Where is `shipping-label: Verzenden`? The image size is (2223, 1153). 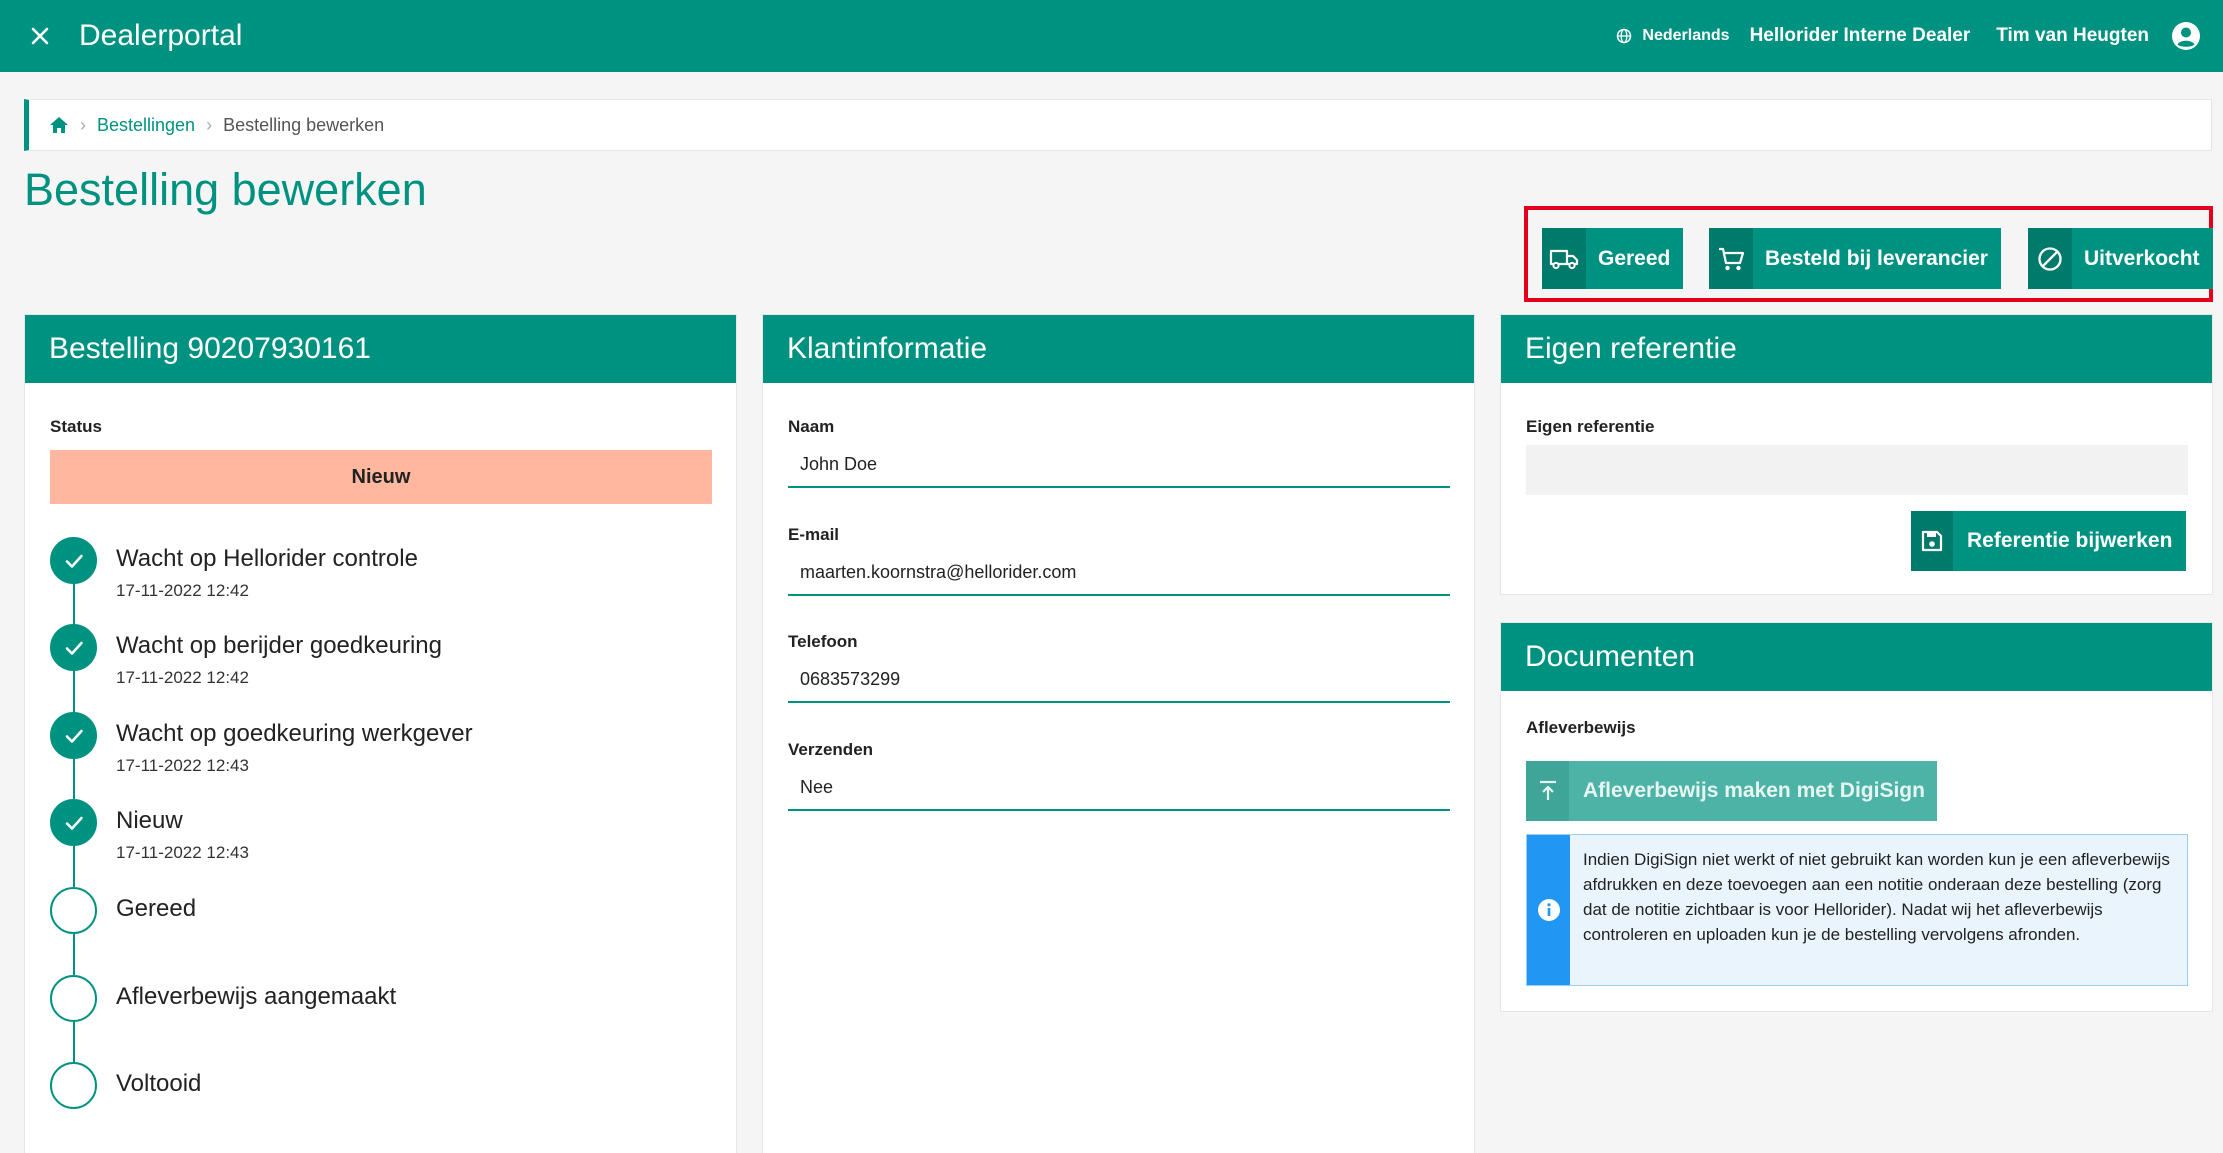
shipping-label: Verzenden is located at coordinates (831, 749).